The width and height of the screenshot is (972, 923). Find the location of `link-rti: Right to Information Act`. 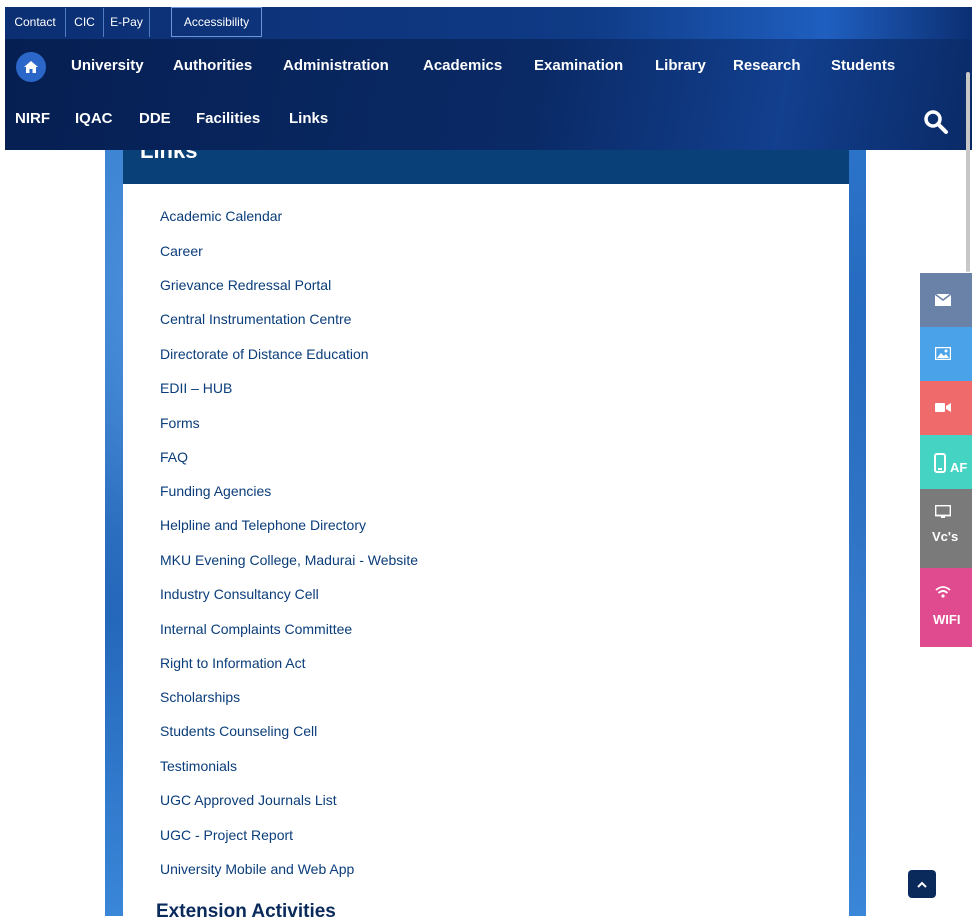

link-rti: Right to Information Act is located at coordinates (233, 663).